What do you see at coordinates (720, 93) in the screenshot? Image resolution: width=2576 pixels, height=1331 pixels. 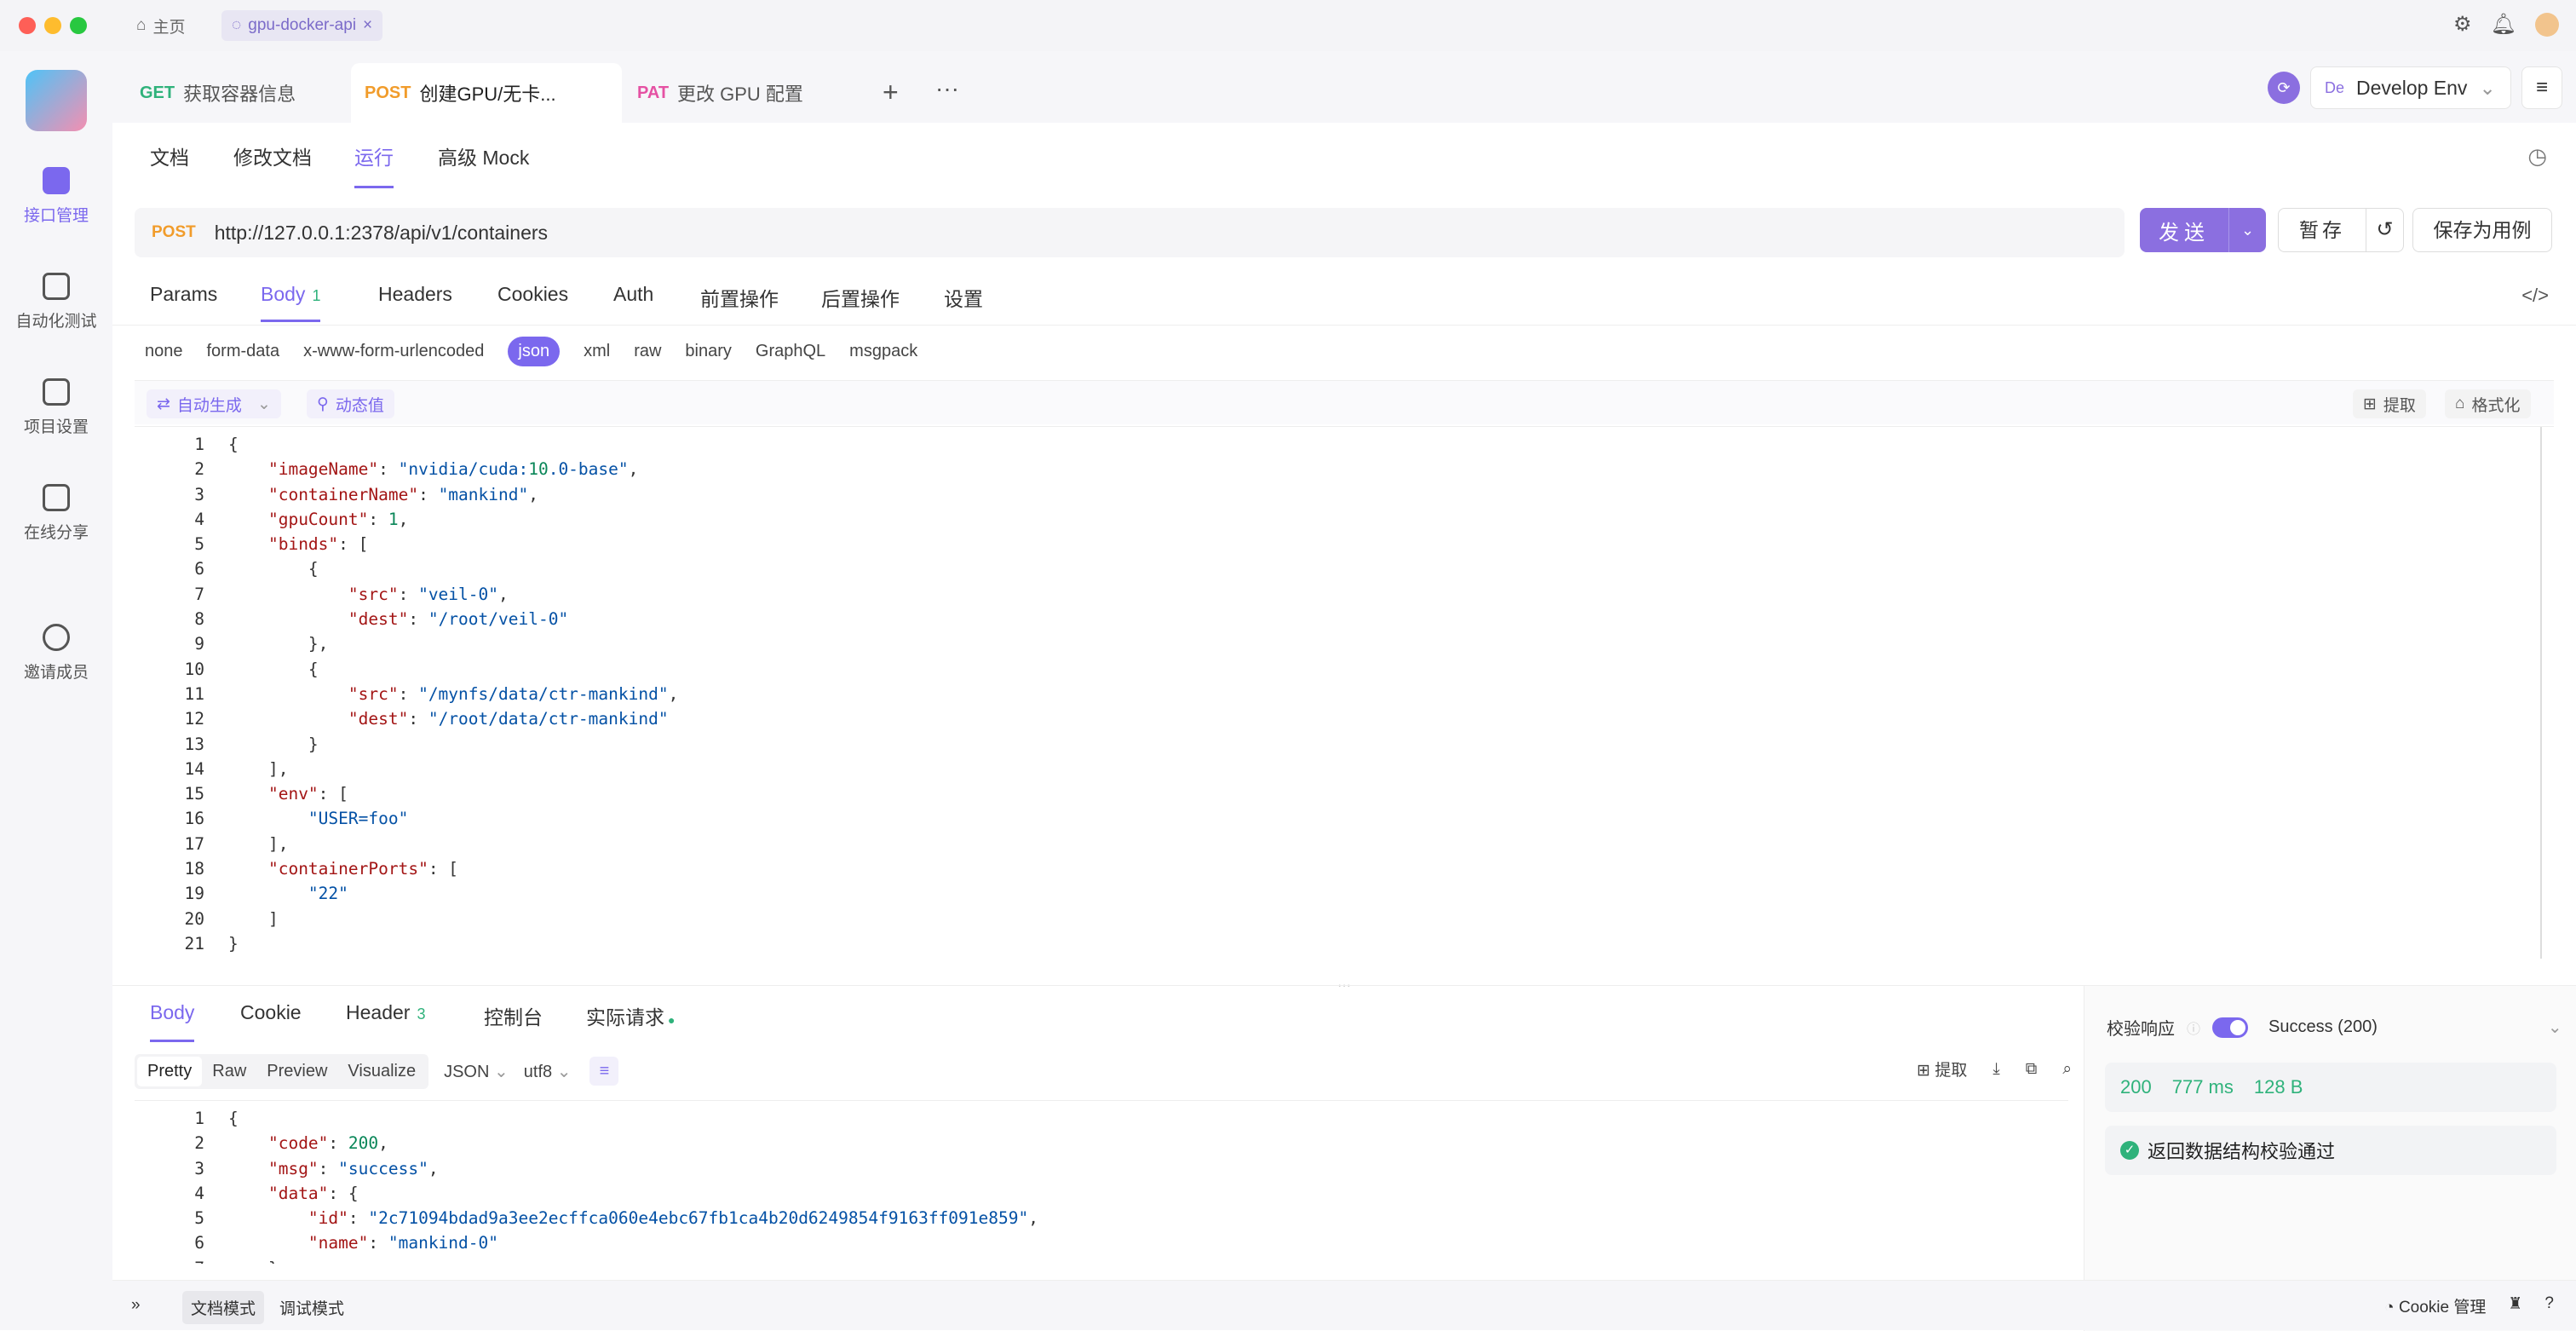 I see `request-tab-patch: PAT 更改 GPU 配置` at bounding box center [720, 93].